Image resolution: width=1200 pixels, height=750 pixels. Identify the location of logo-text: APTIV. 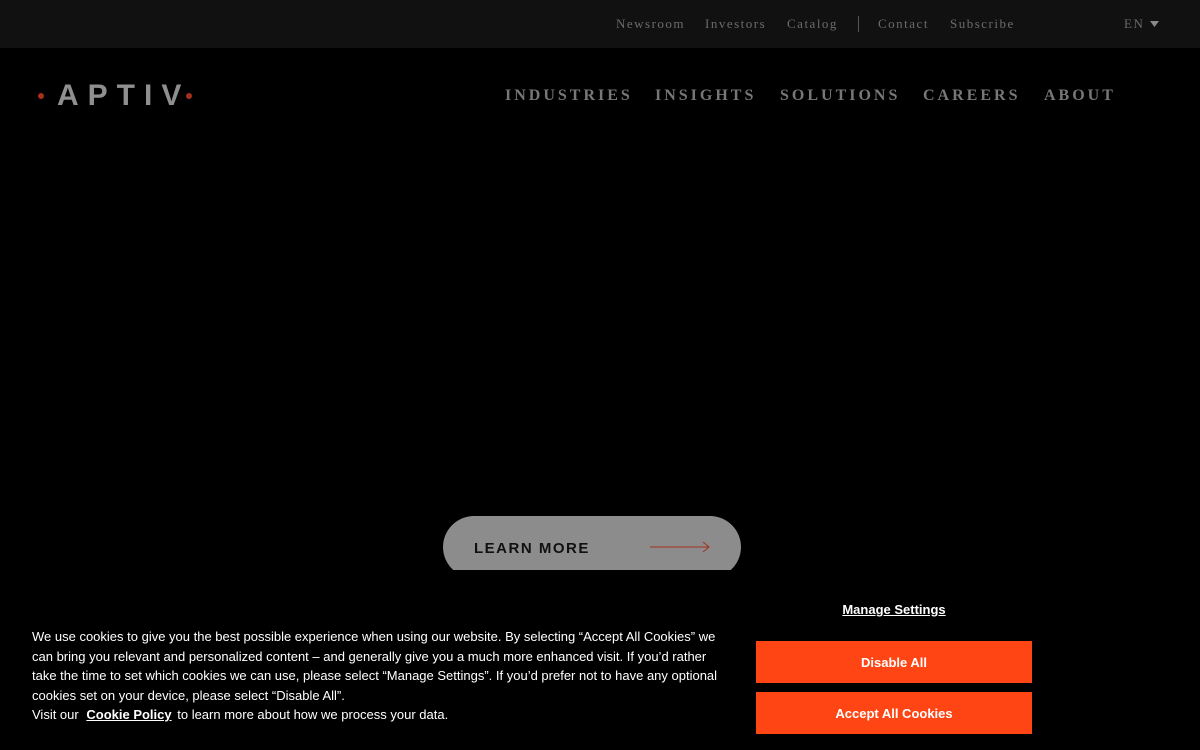
(124, 95).